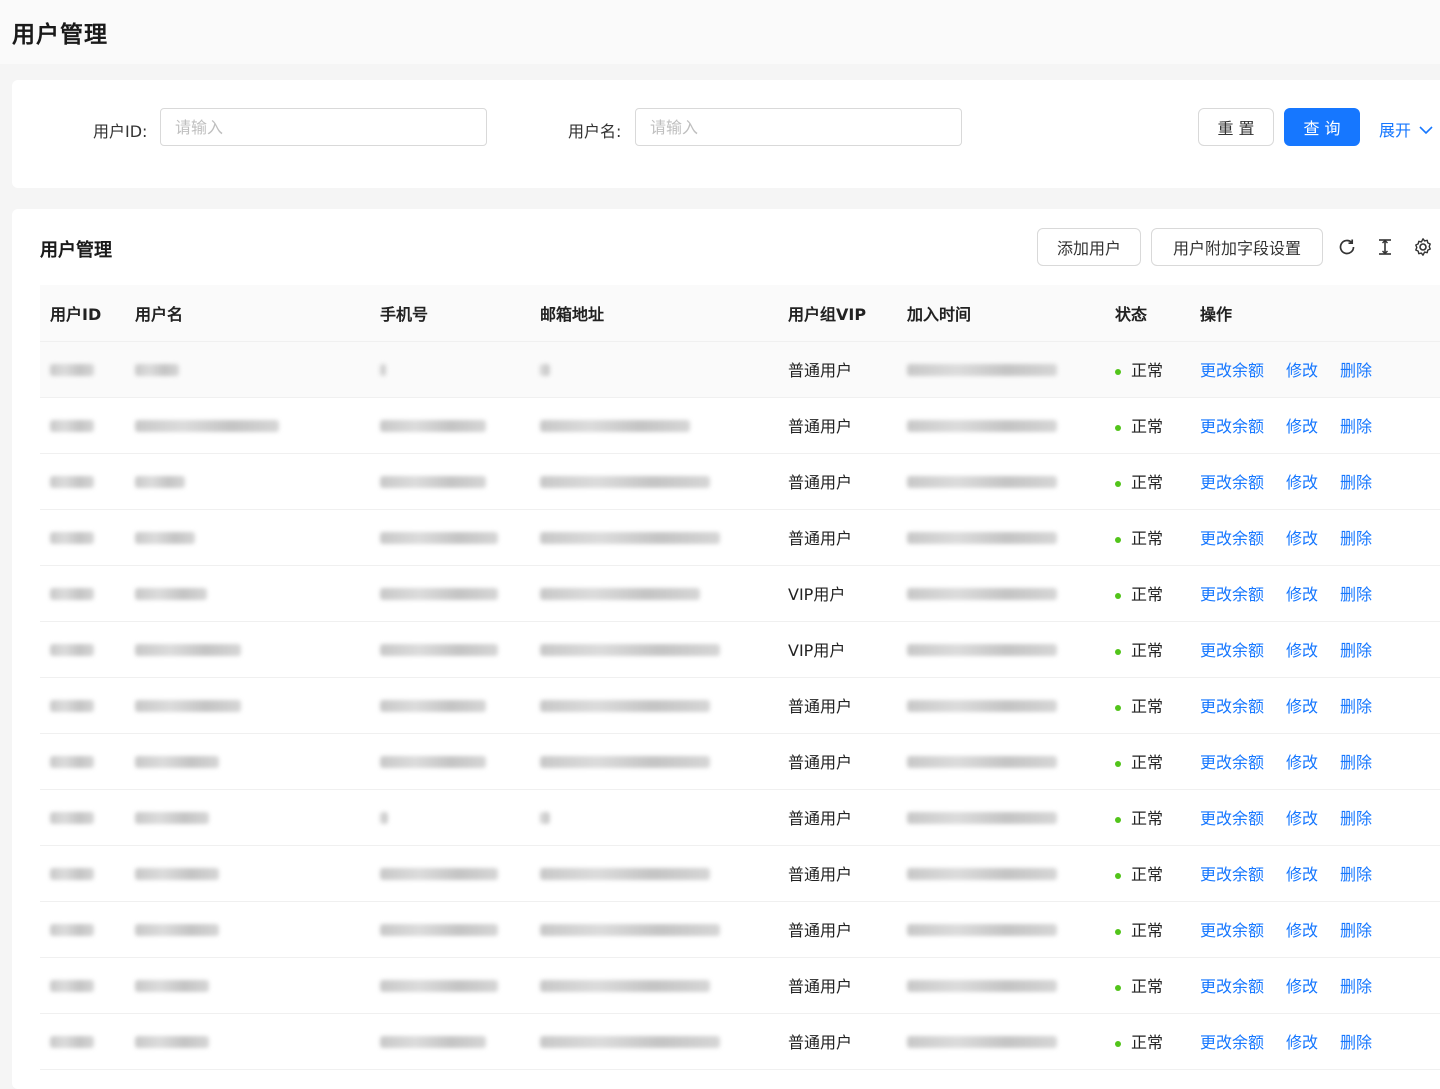  What do you see at coordinates (1322, 127) in the screenshot?
I see `query-button: 查 询` at bounding box center [1322, 127].